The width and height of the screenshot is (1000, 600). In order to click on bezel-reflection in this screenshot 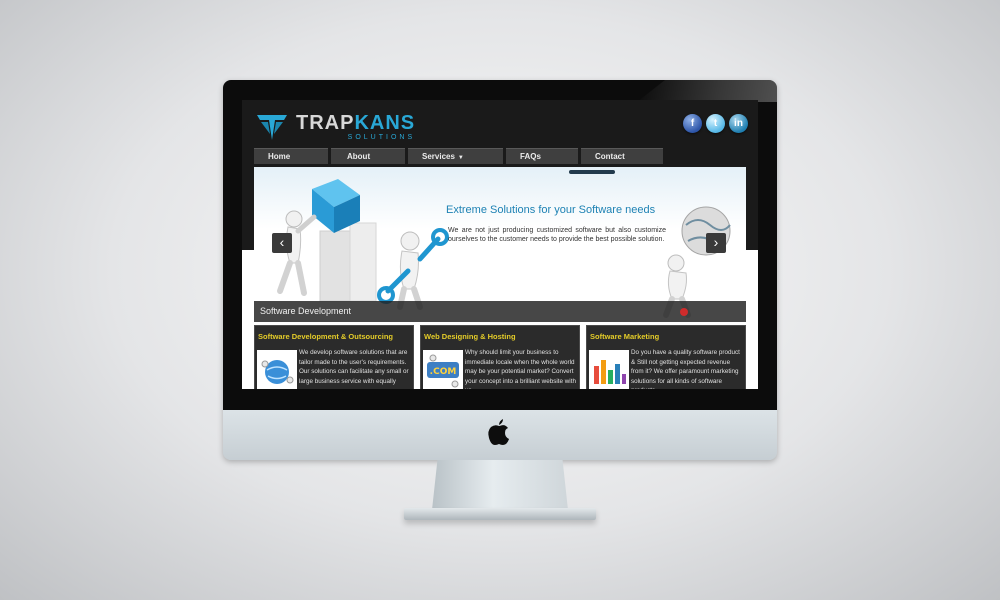, I will do `click(707, 91)`.